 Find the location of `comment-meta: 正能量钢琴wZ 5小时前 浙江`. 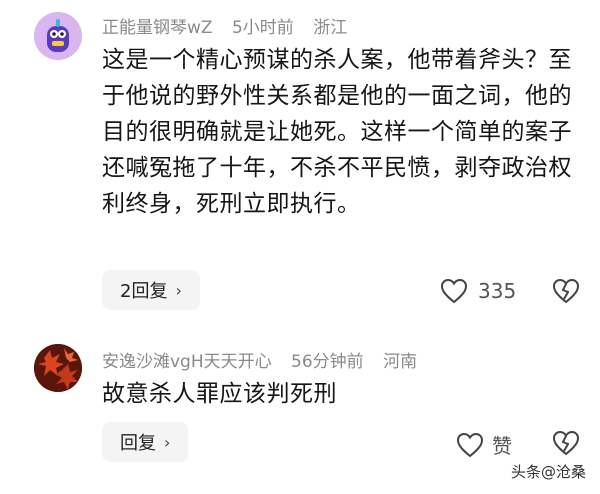

comment-meta: 正能量钢琴wZ 5小时前 浙江 is located at coordinates (231, 25).